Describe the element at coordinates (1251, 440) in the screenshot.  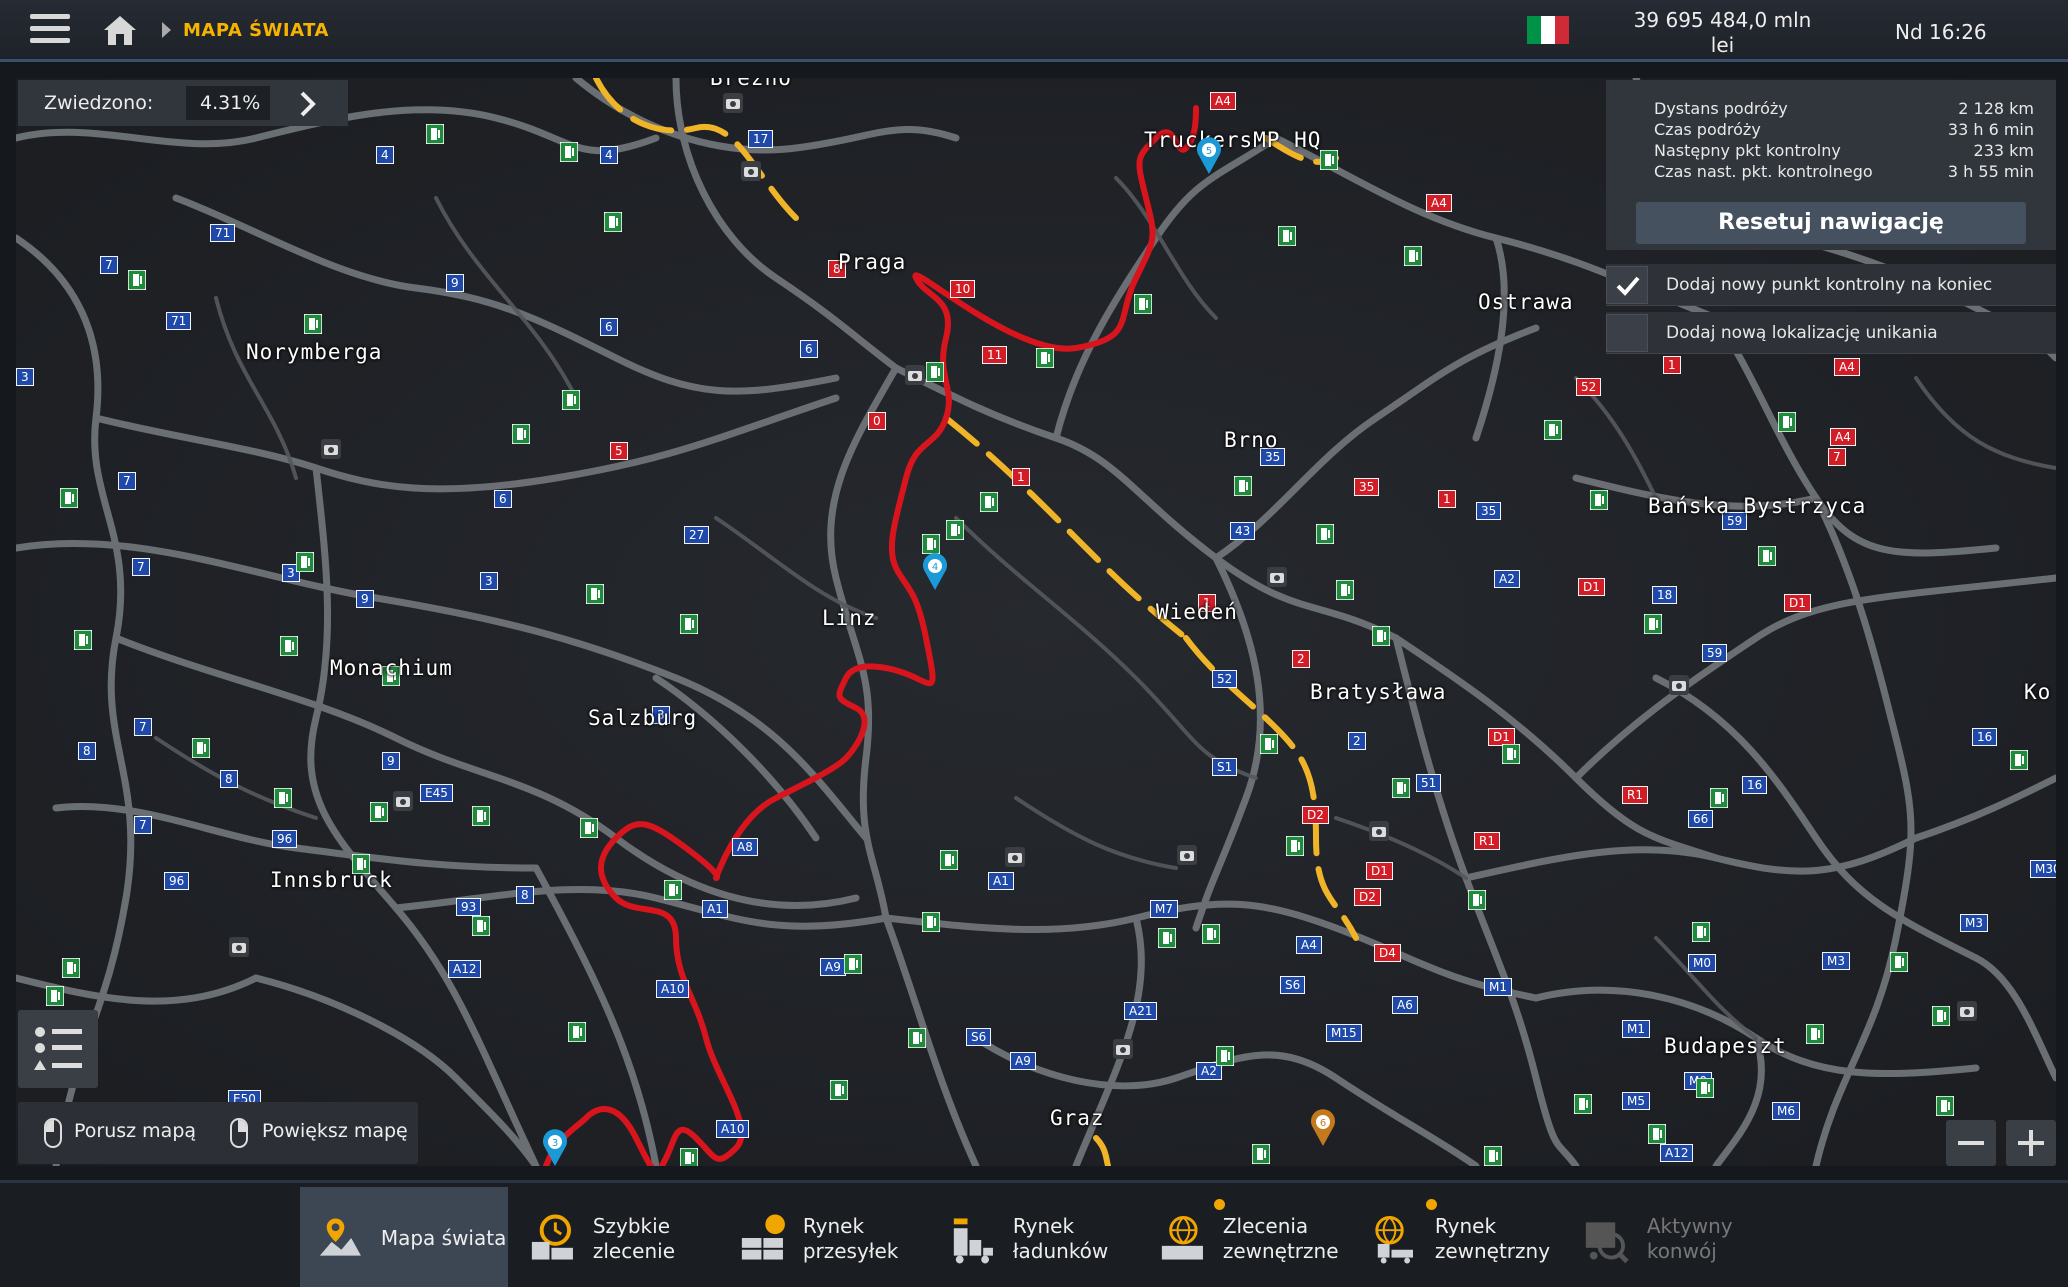
I see `city-brno: Brno` at that location.